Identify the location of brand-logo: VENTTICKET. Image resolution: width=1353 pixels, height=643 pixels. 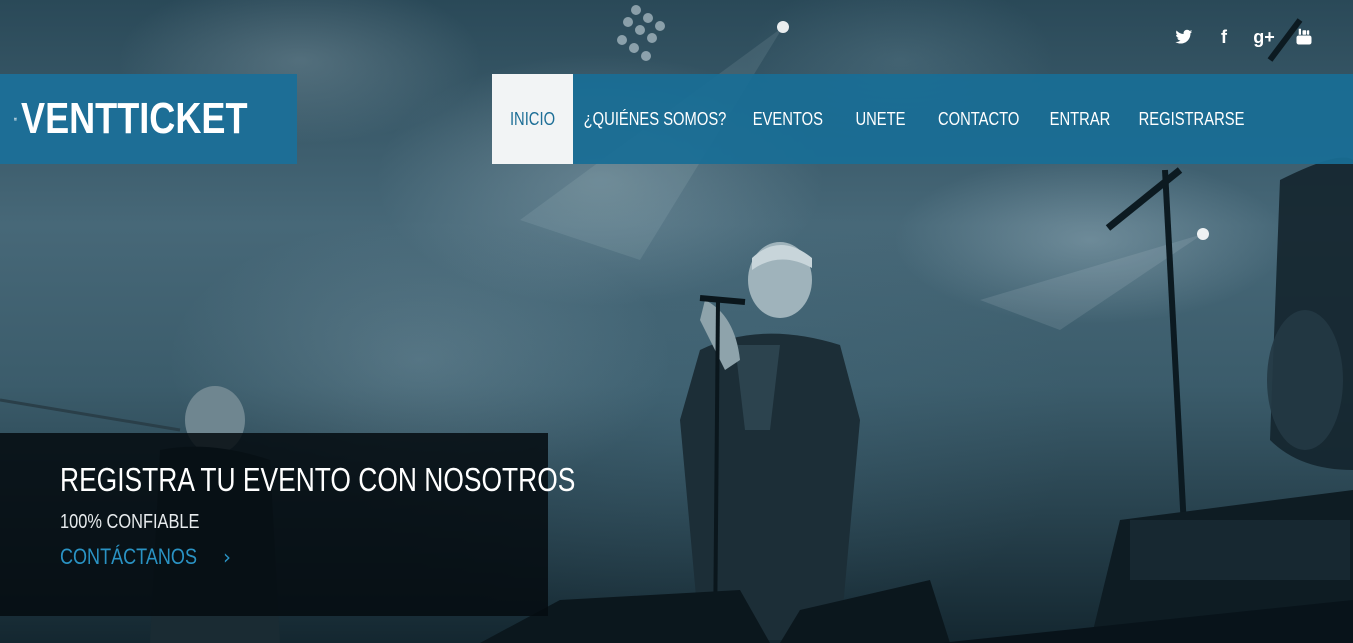
(148, 119).